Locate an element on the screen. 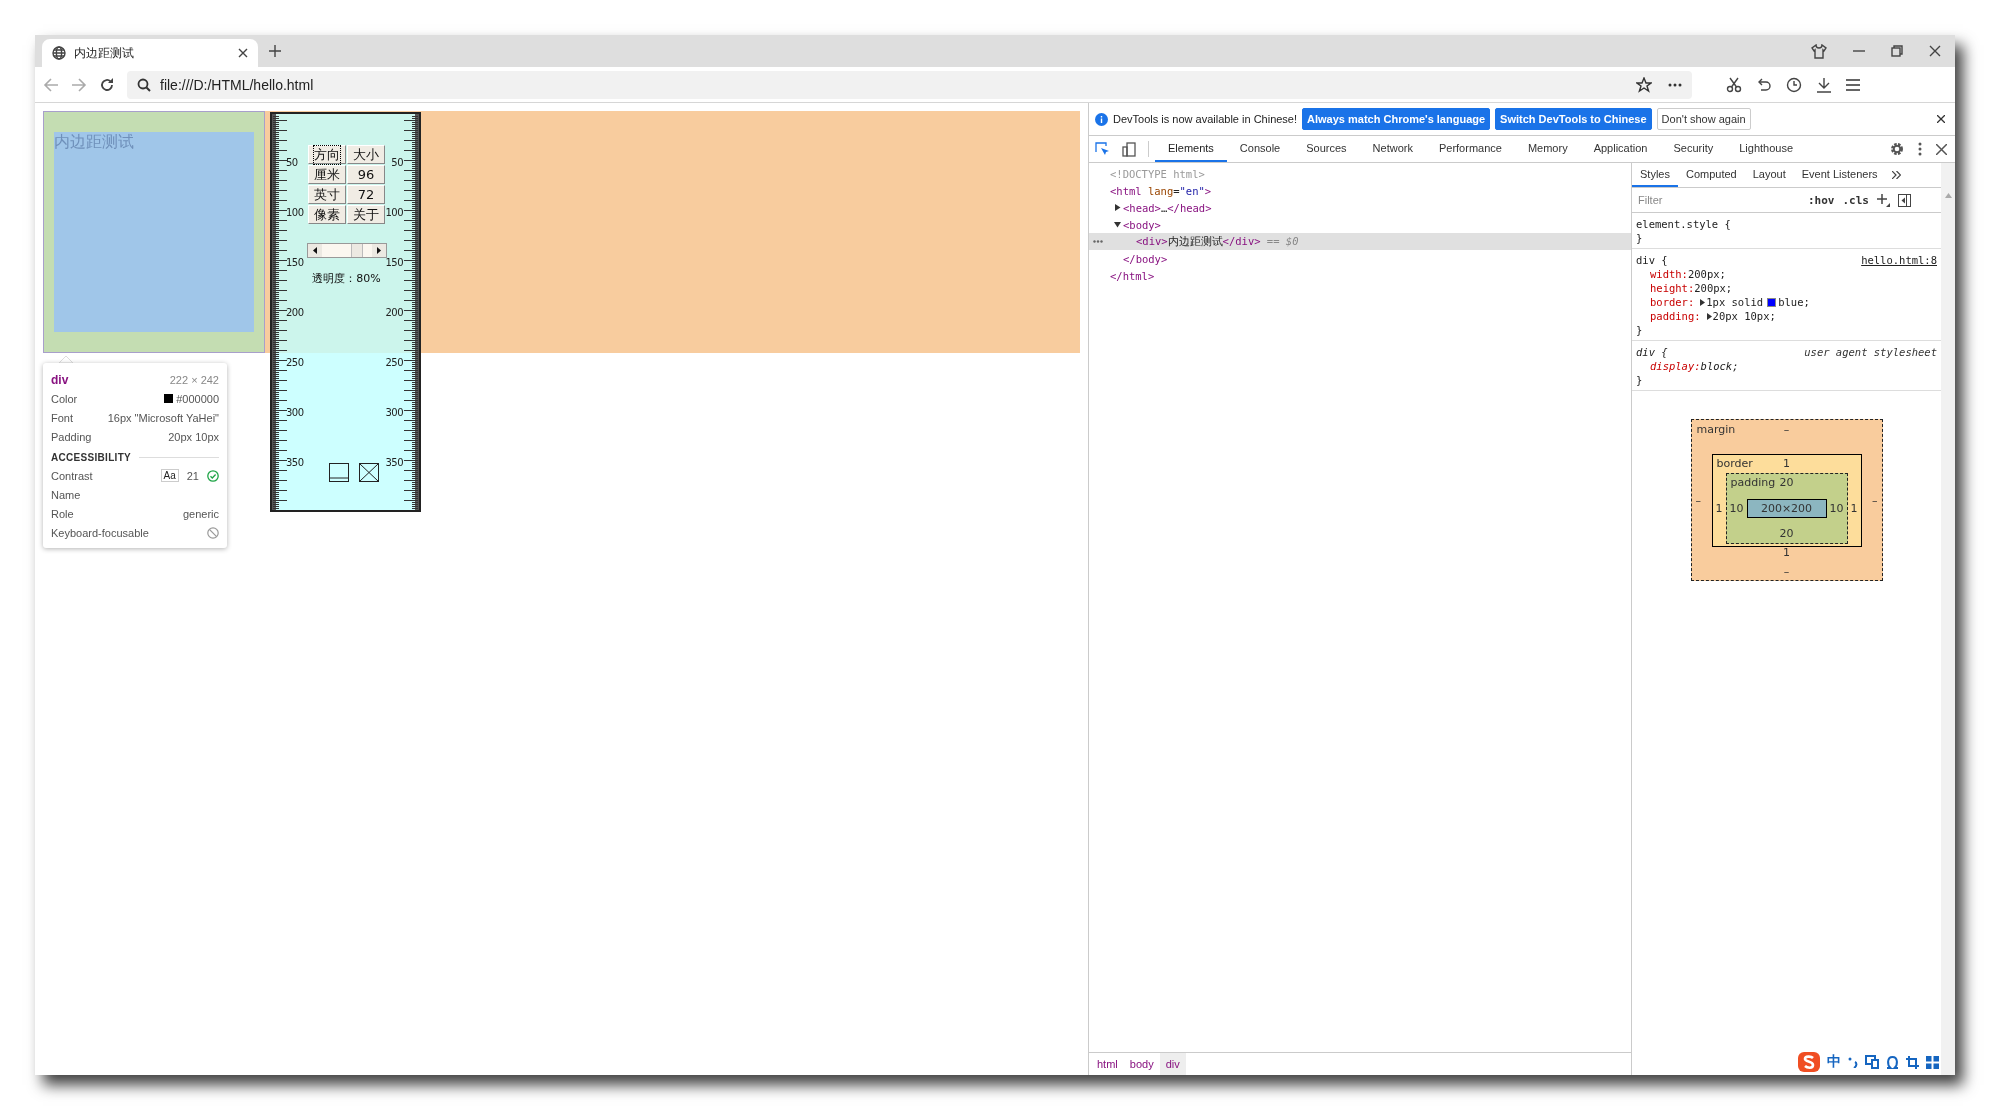 This screenshot has width=1990, height=1110. breadcrumb: div is located at coordinates (1172, 1064).